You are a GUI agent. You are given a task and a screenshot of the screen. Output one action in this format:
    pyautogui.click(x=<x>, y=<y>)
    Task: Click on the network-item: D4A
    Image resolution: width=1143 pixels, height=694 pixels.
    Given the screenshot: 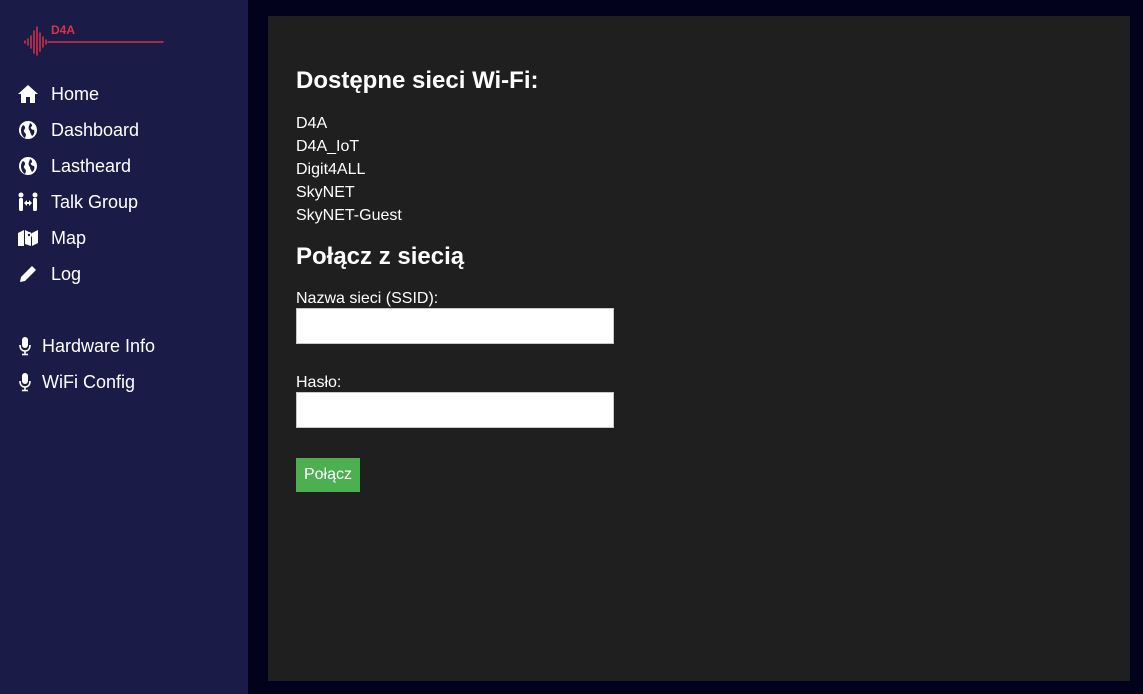 What is the action you would take?
    pyautogui.click(x=312, y=123)
    